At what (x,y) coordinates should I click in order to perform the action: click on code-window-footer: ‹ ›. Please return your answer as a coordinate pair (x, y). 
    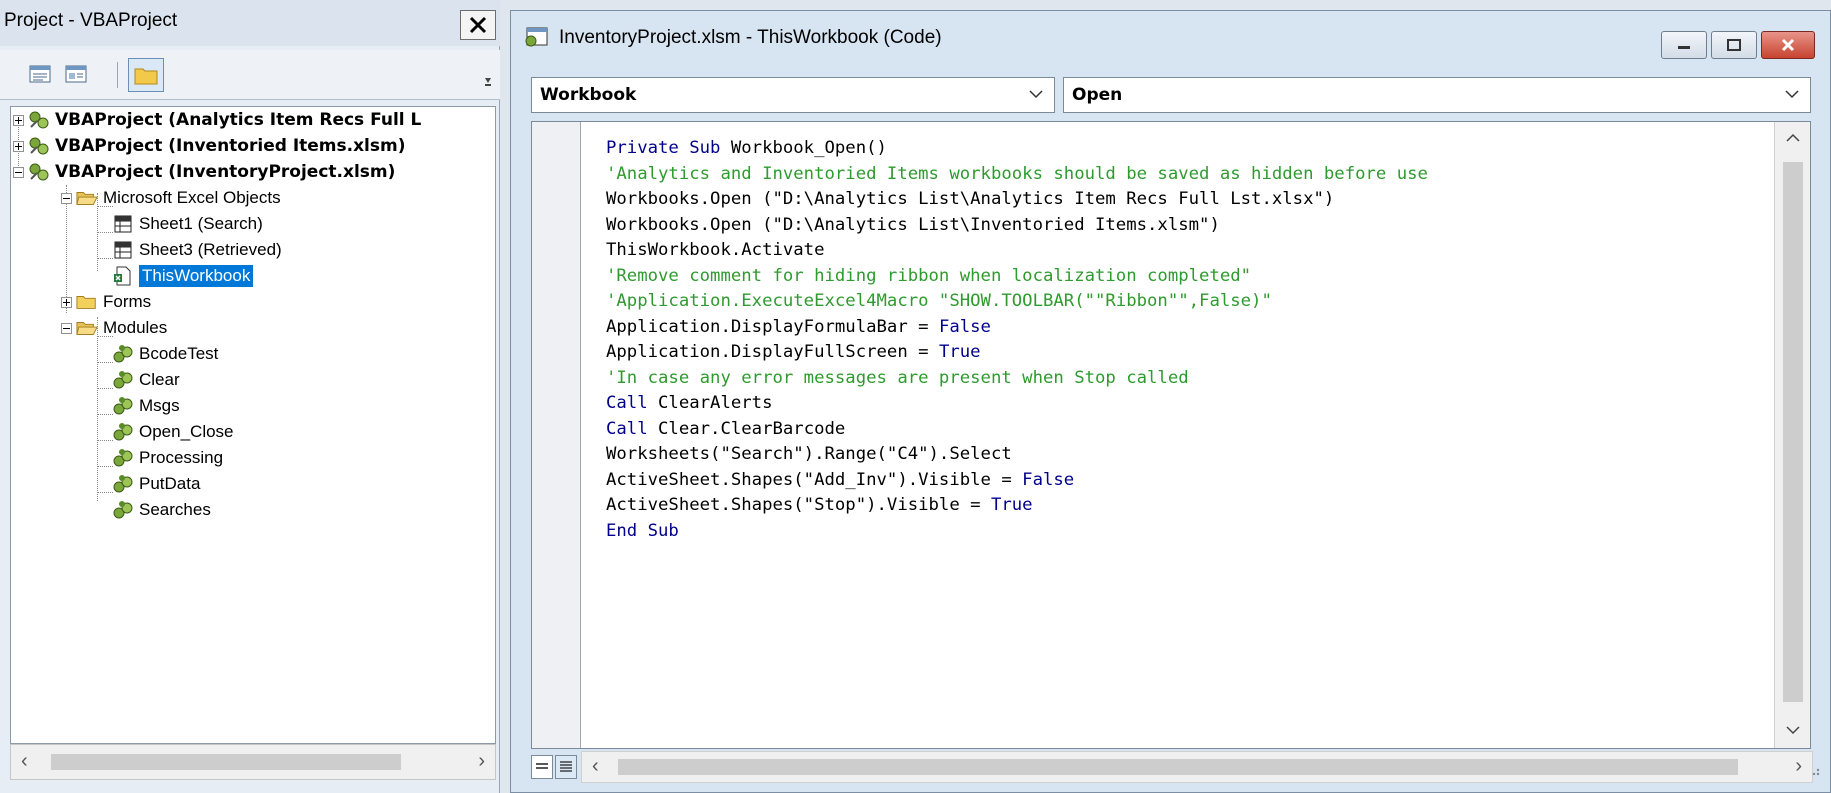
    Looking at the image, I should click on (1176, 767).